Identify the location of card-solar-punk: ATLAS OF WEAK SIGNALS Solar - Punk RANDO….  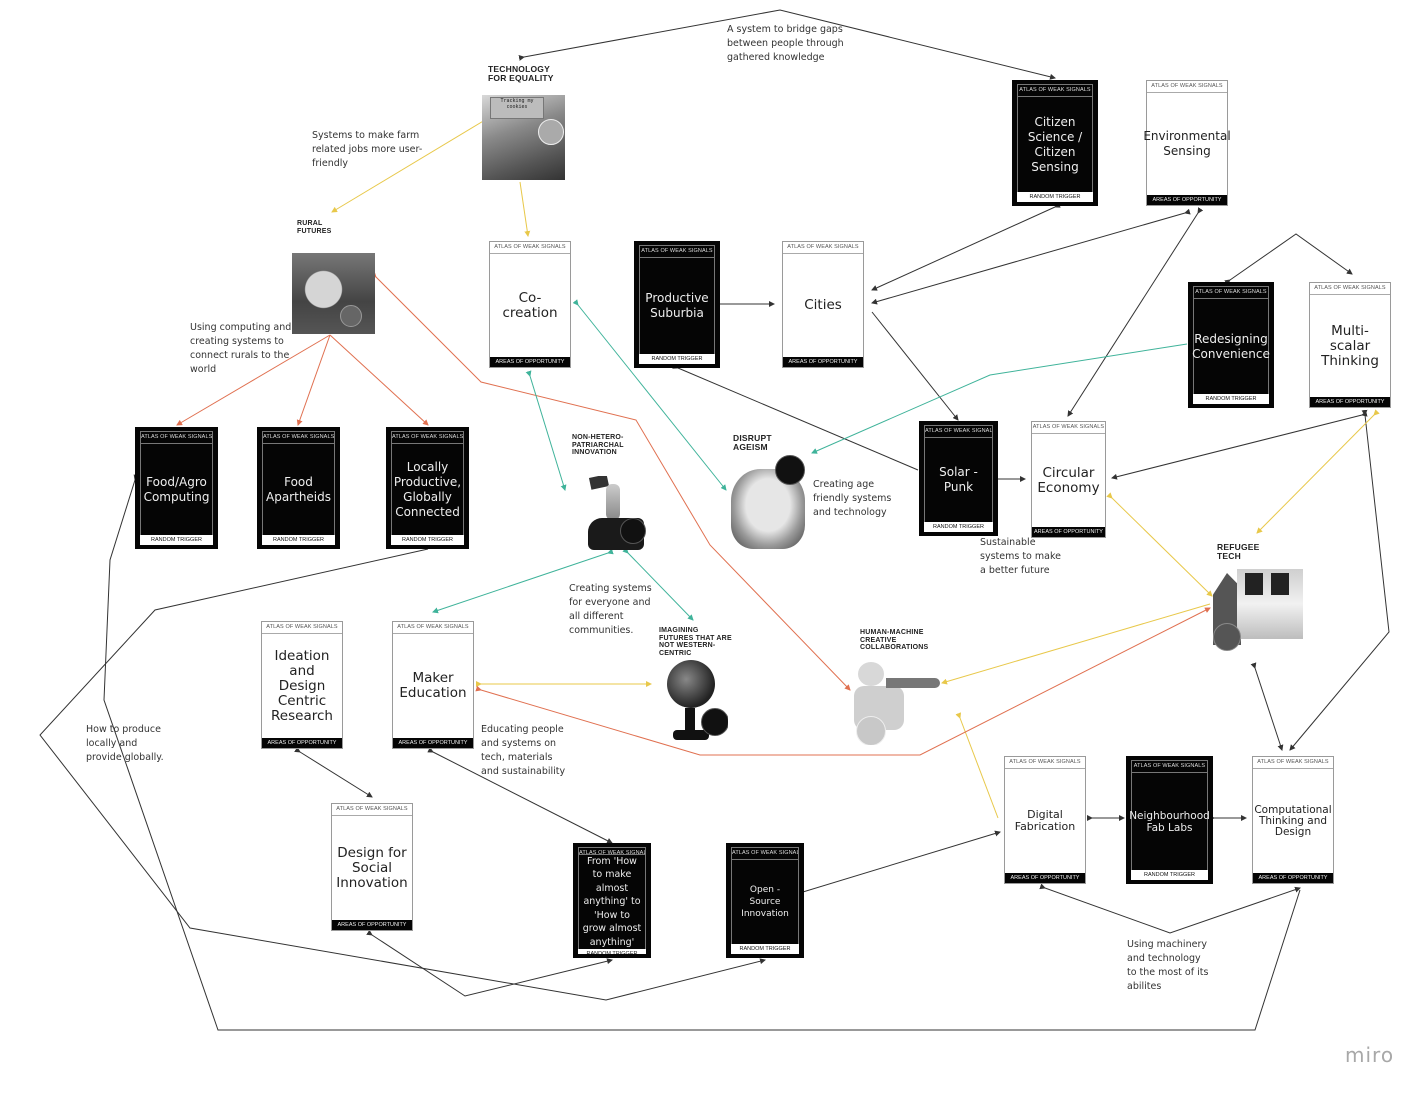
(958, 478).